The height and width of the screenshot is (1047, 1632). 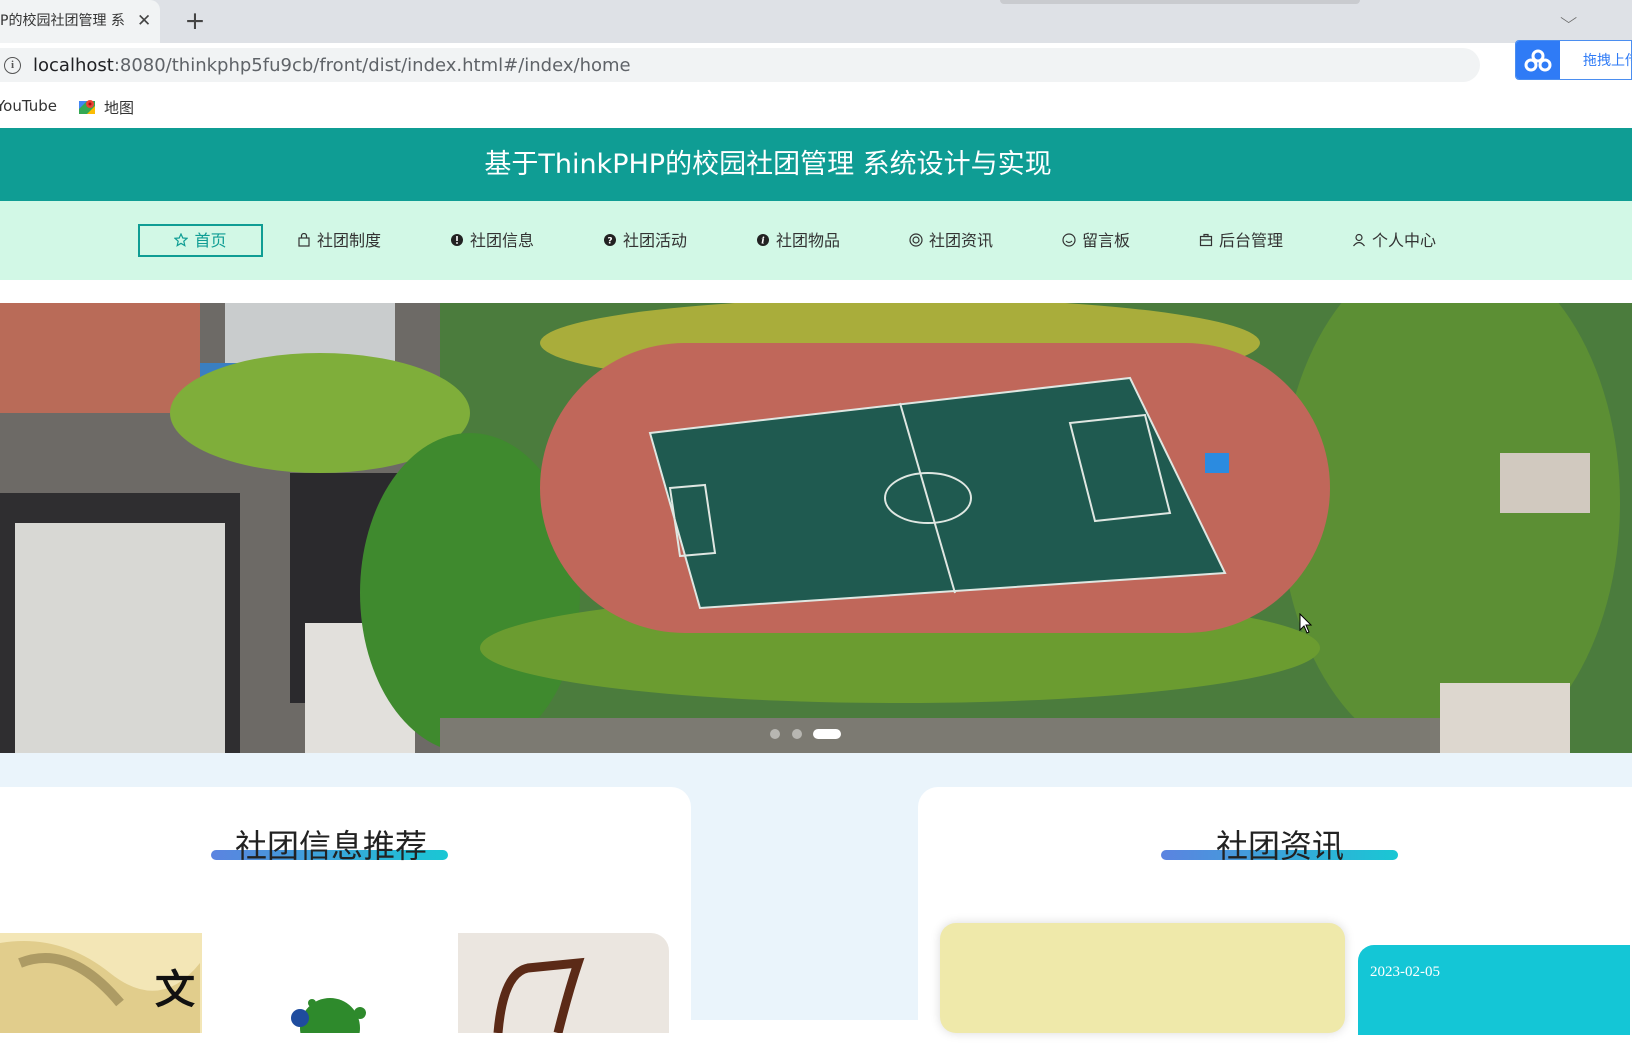 I want to click on bookmarks-bar: YouTube 地图, so click(x=816, y=107).